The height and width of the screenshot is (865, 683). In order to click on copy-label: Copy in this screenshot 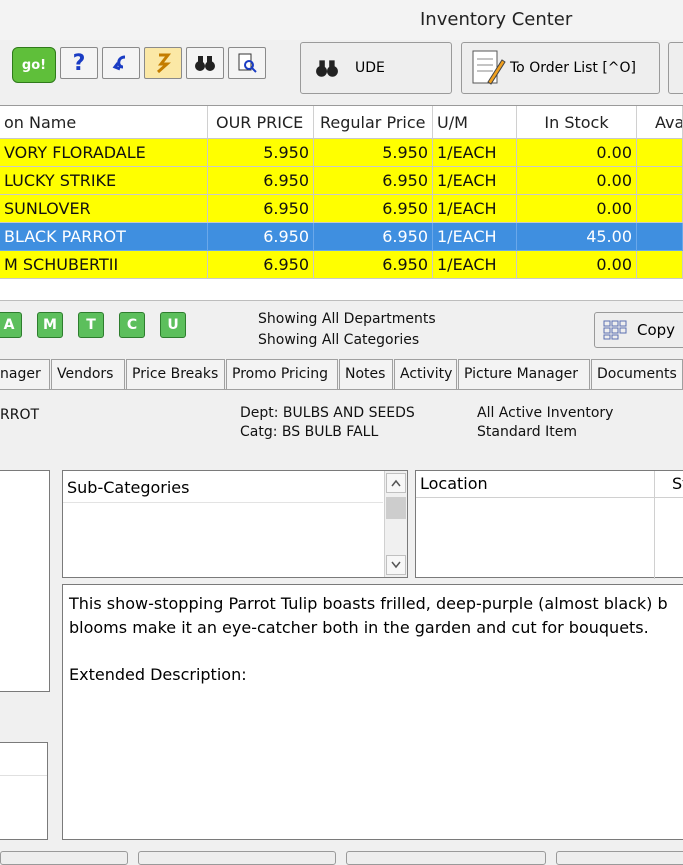, I will do `click(656, 330)`.